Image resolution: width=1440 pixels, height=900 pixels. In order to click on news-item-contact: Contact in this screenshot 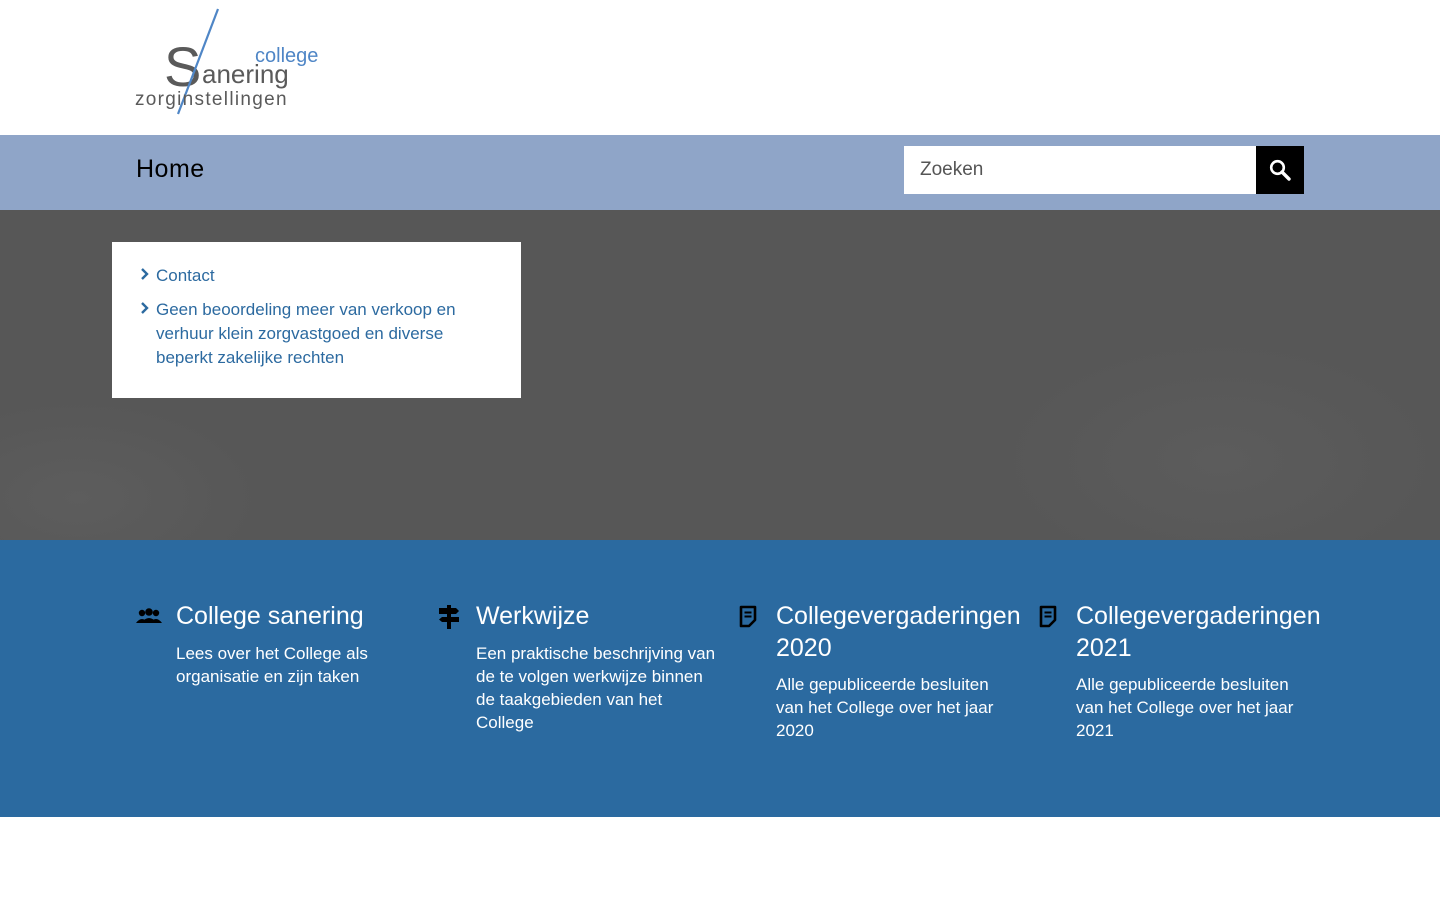, I will do `click(316, 276)`.